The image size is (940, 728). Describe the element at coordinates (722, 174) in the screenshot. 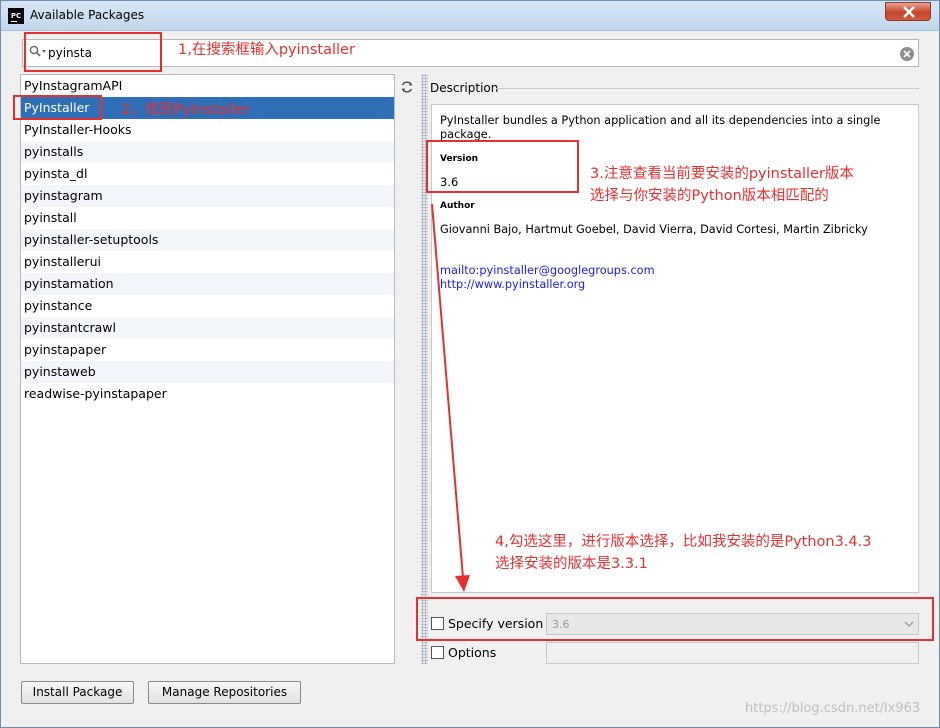

I see `annotation-step3-line1: 3.注意查看当前要安装的pyinstaller版本` at that location.